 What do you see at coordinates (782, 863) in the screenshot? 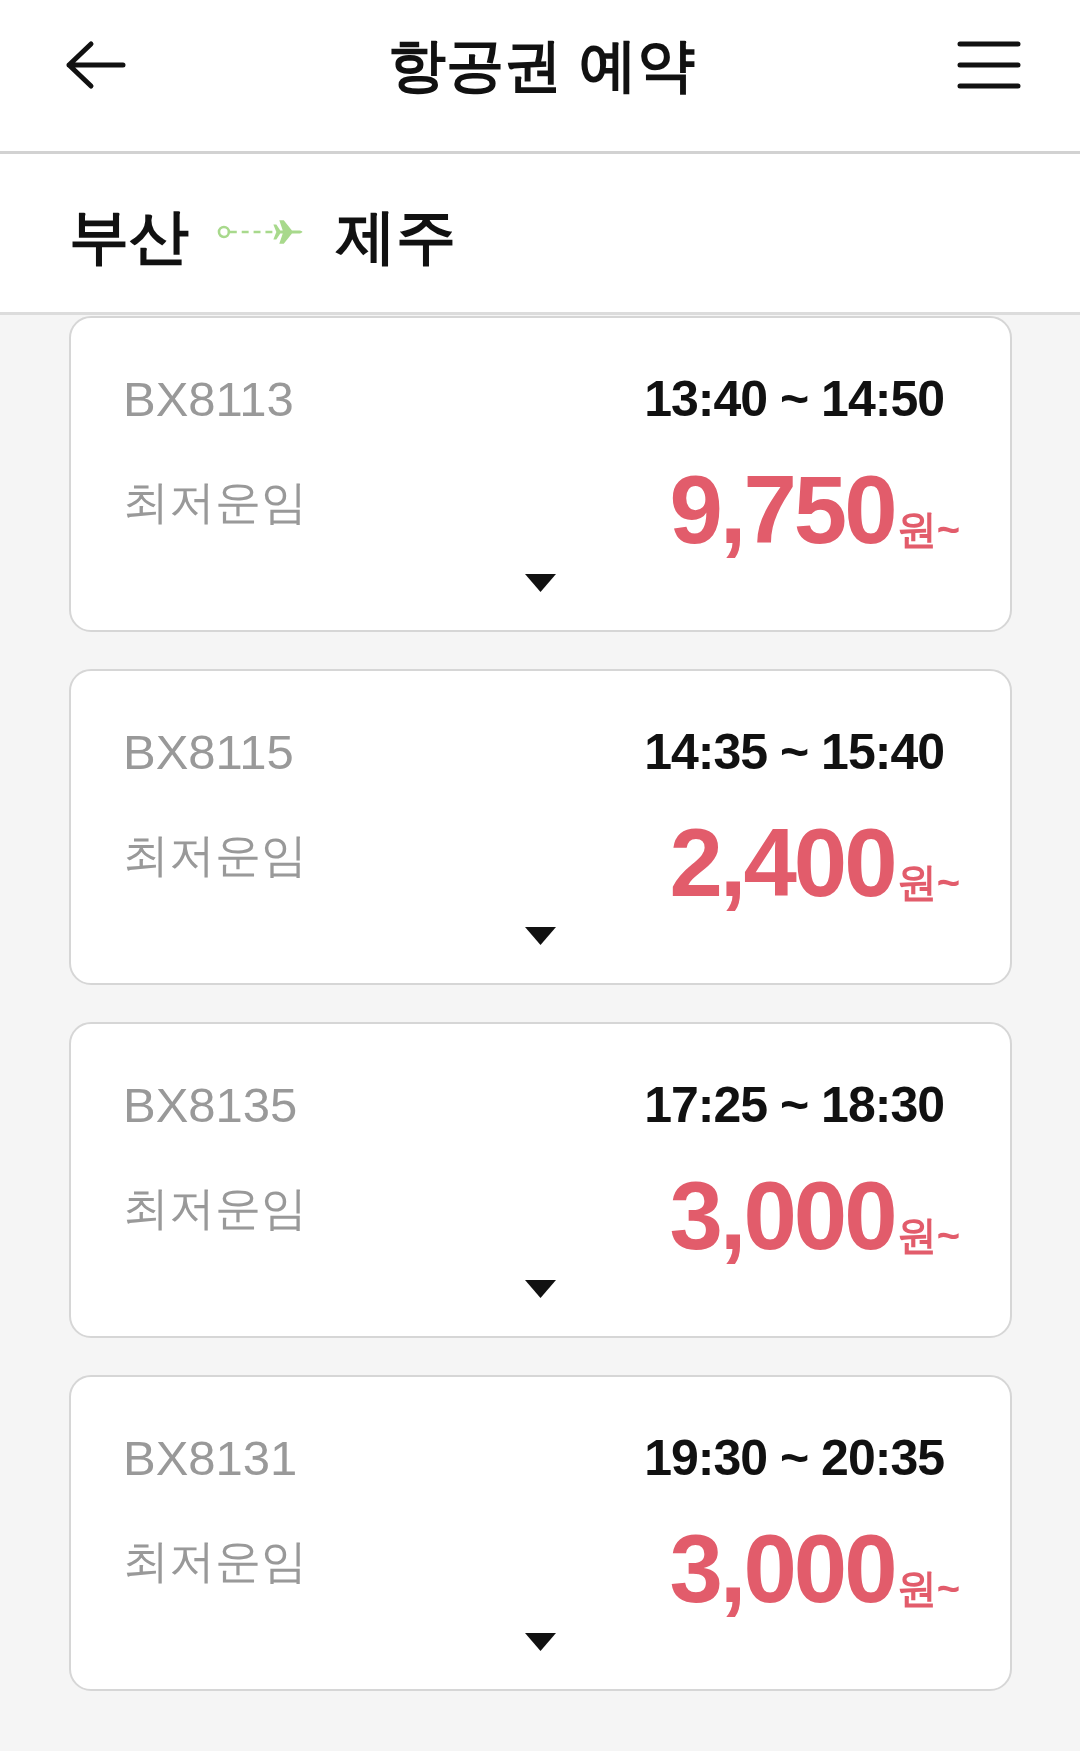
I see `price-amount: 2,400` at bounding box center [782, 863].